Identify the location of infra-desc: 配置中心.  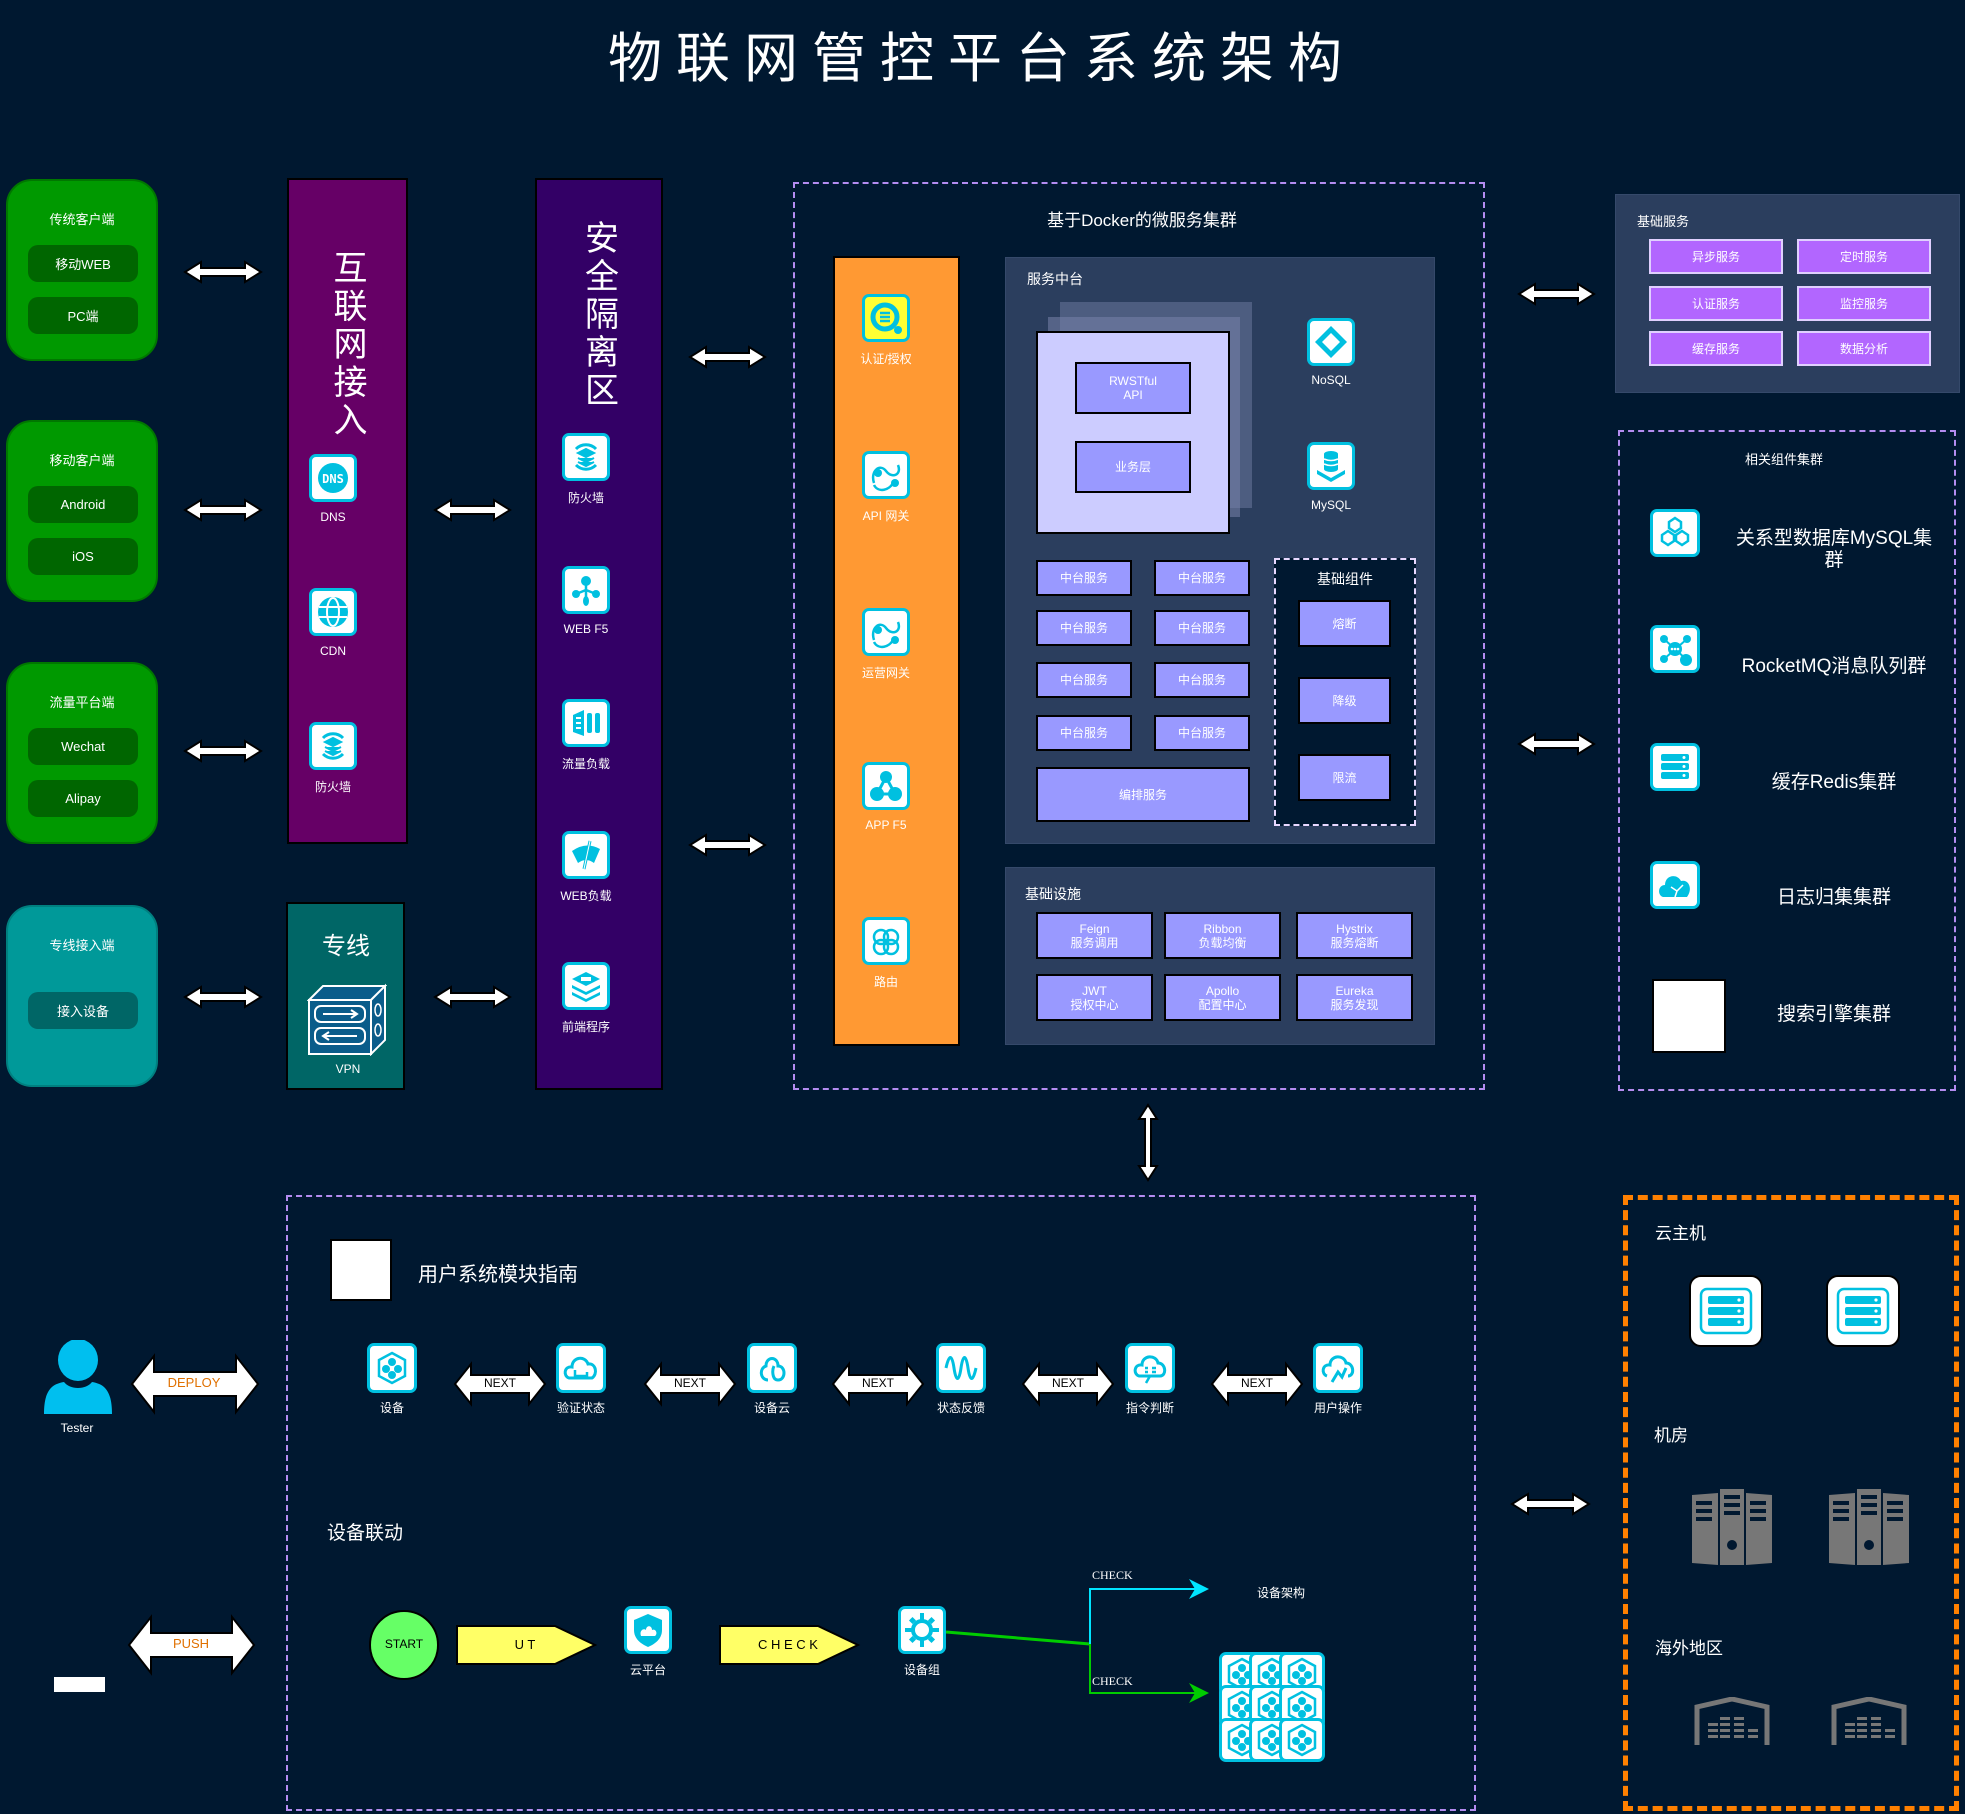
(1222, 1004).